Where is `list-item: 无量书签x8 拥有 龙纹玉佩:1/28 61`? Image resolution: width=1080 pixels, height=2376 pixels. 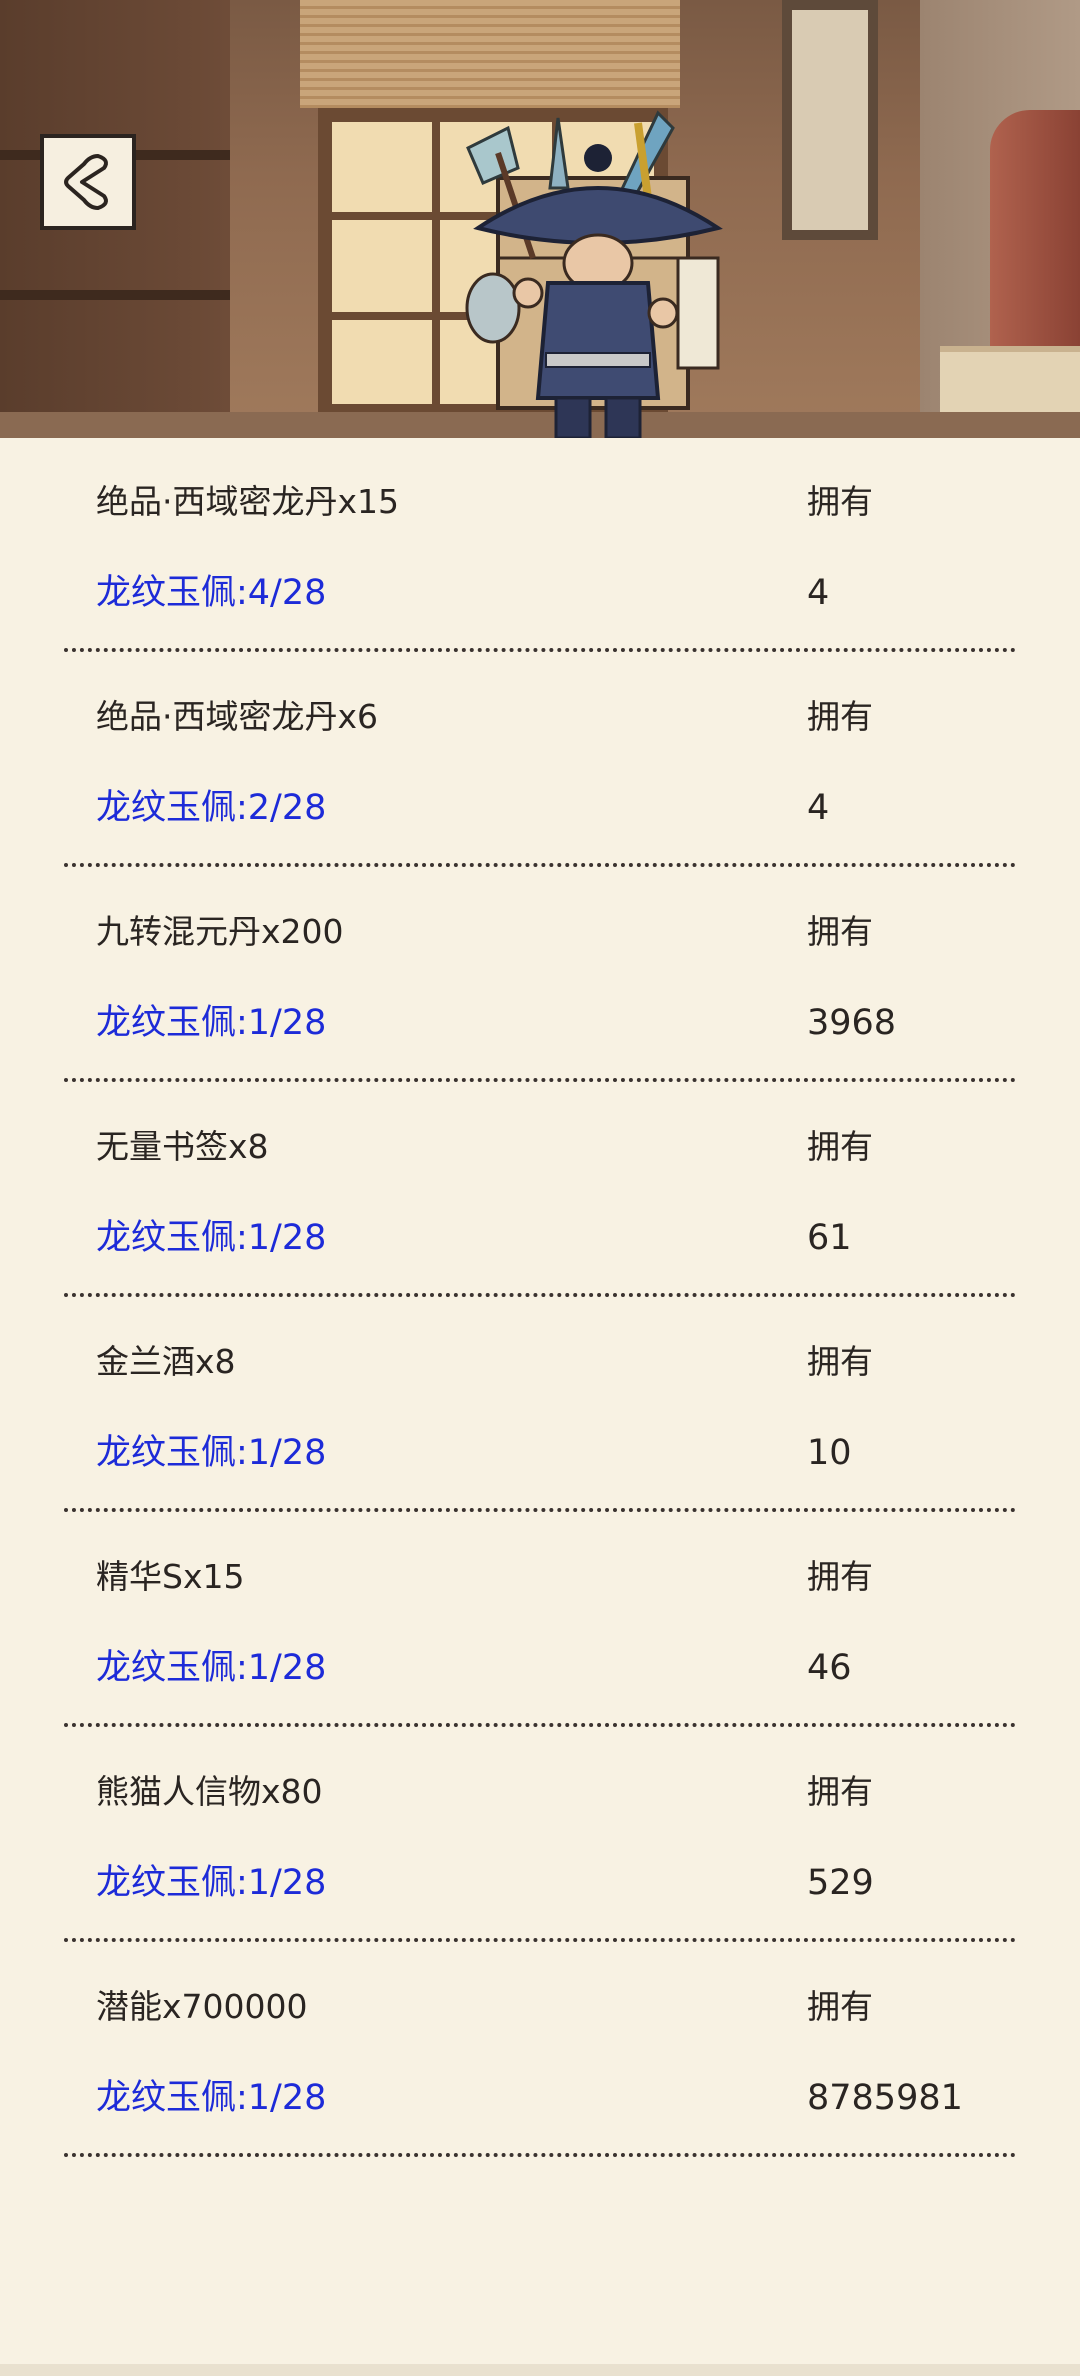
list-item: 无量书签x8 拥有 龙纹玉佩:1/28 61 is located at coordinates (540, 1190).